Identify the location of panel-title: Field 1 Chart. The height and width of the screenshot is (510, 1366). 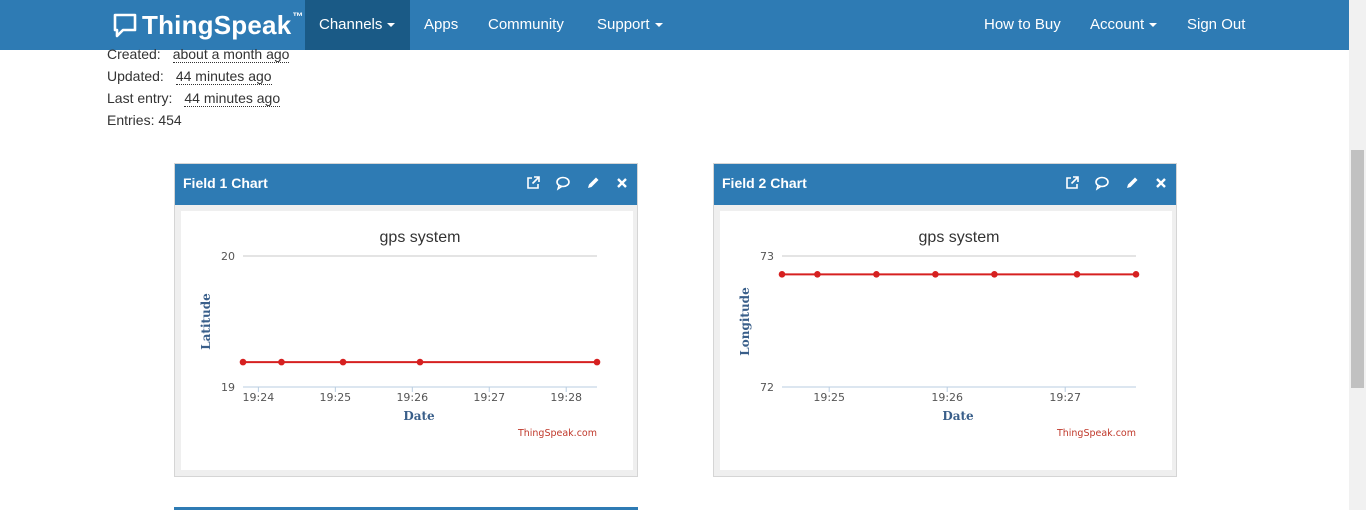
(225, 183).